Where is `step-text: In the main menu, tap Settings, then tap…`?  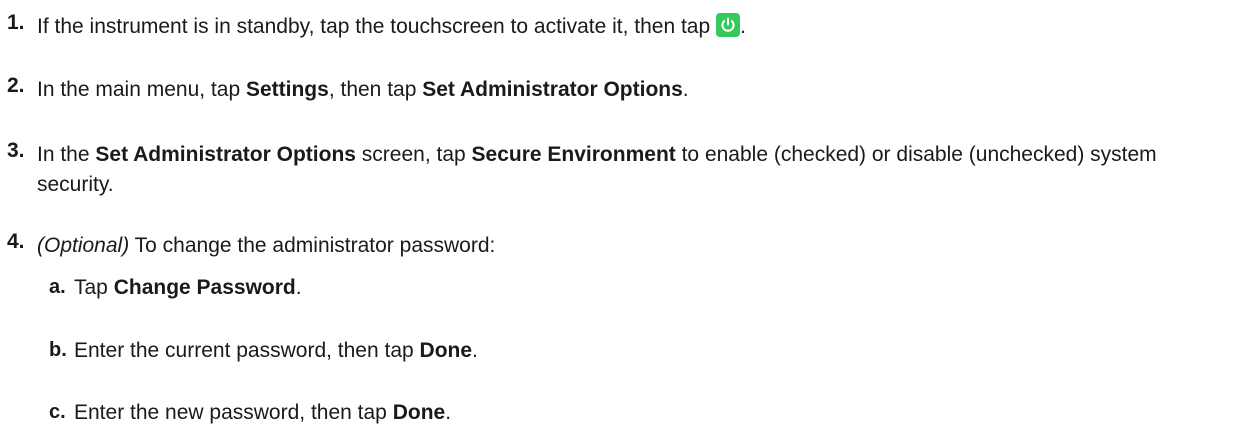 step-text: In the main menu, tap Settings, then tap… is located at coordinates (363, 89).